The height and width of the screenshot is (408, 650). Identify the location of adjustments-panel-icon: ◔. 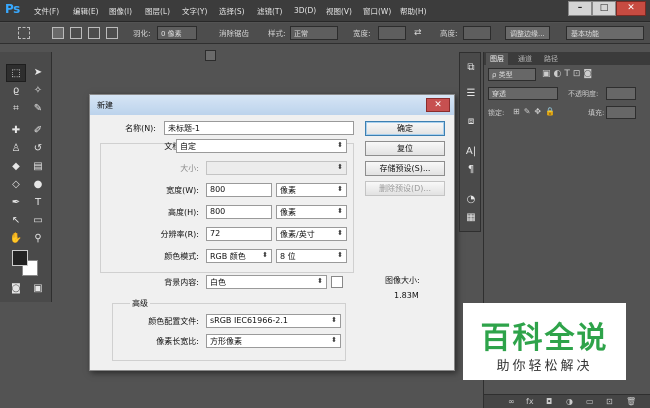
(471, 200).